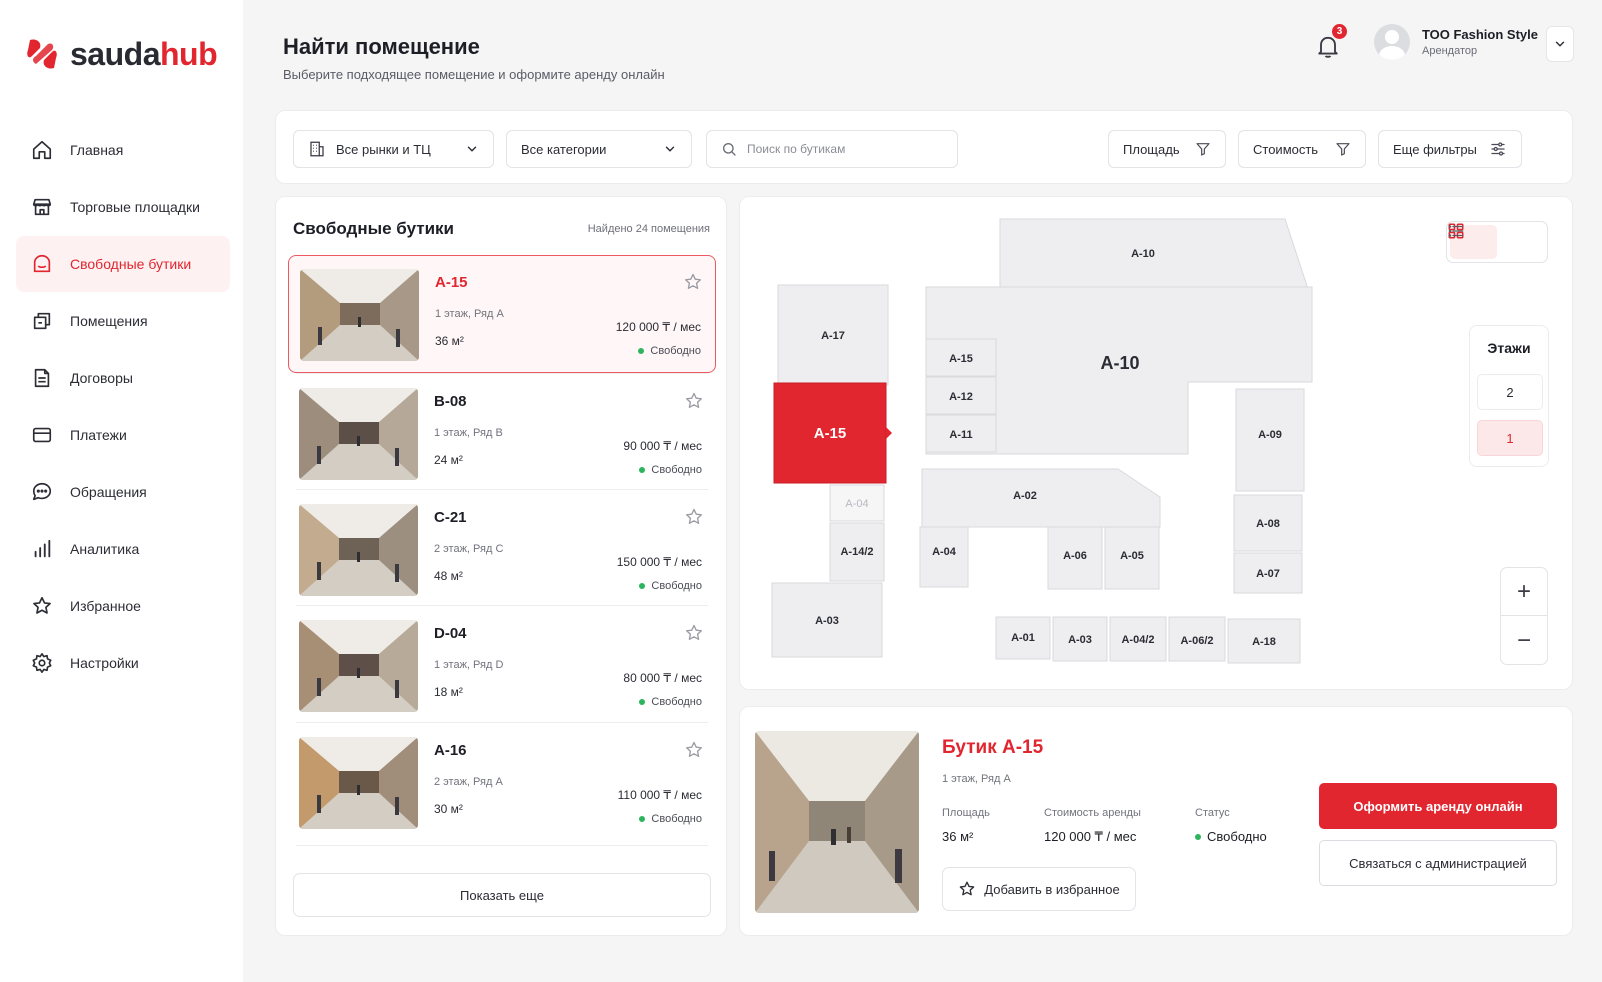 The image size is (1602, 982). Describe the element at coordinates (97, 150) in the screenshot. I see `sidebar-item-label: Главная` at that location.